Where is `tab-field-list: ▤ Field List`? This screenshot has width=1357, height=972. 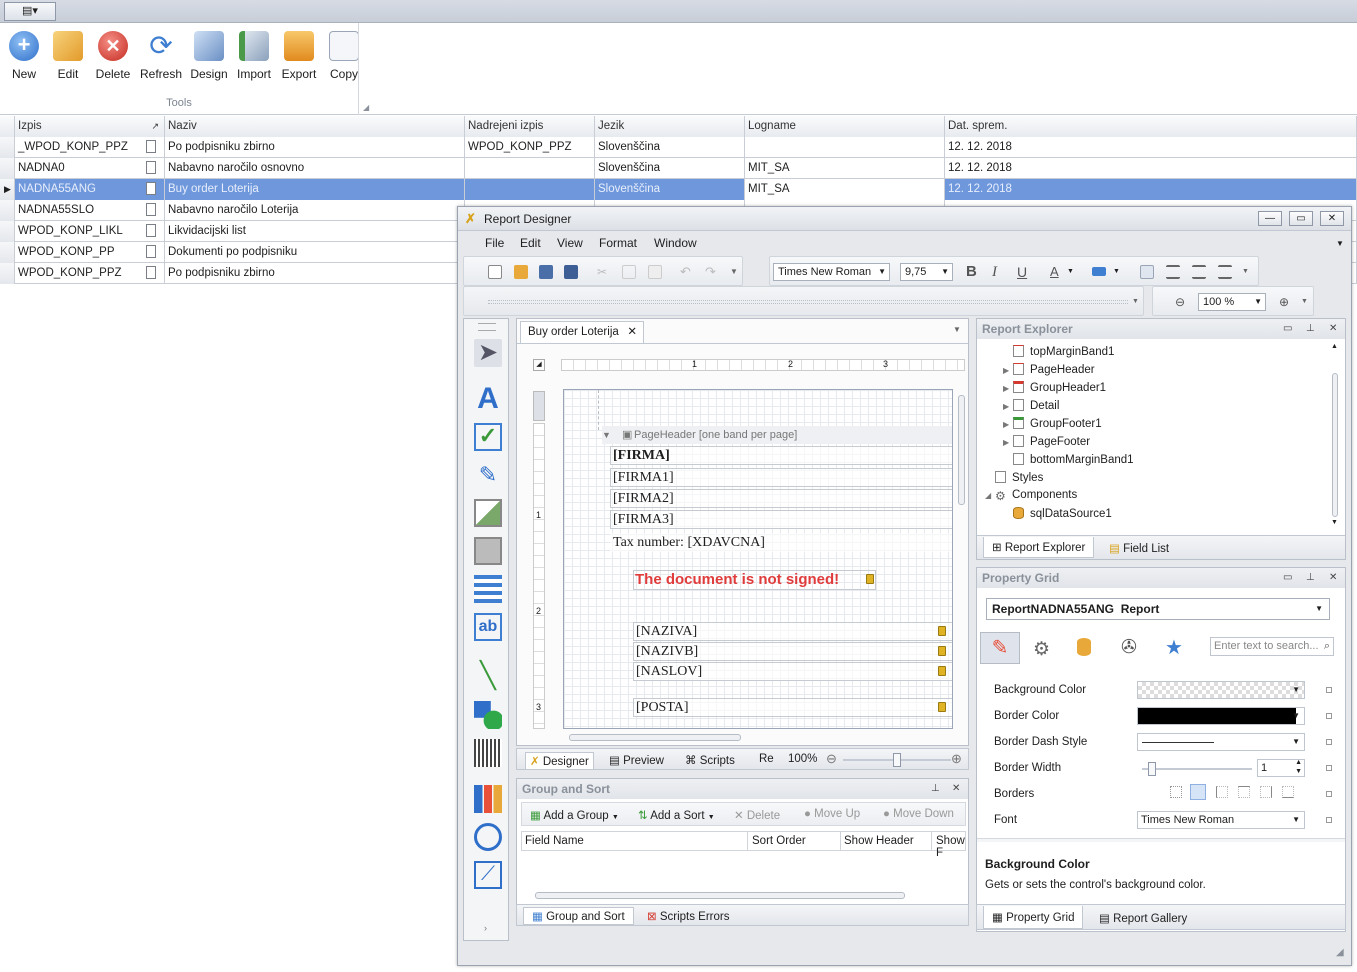
tab-field-list: ▤ Field List is located at coordinates (1139, 548).